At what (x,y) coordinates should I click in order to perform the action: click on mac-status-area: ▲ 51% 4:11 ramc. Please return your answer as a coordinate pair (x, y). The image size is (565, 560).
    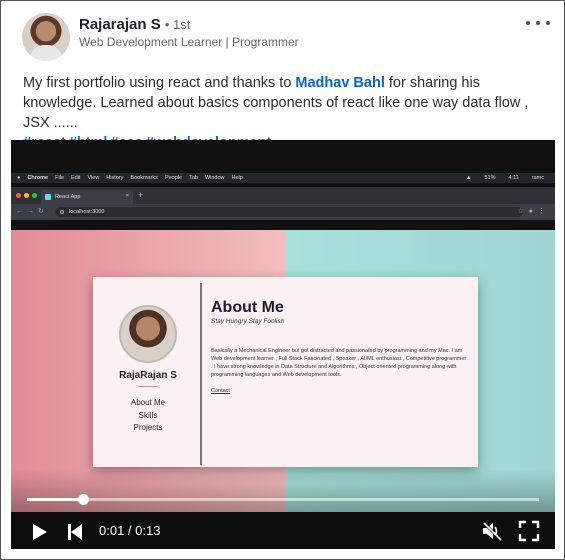
    Looking at the image, I should click on (505, 178).